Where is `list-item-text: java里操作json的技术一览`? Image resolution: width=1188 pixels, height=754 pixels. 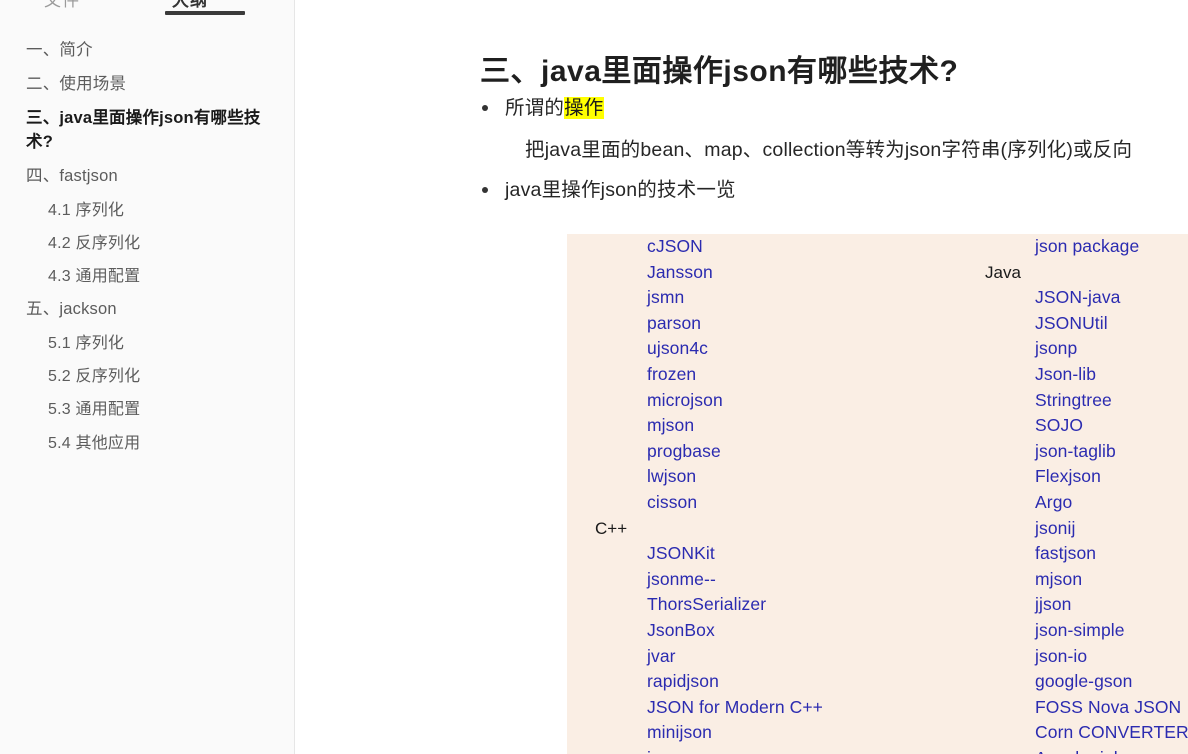 list-item-text: java里操作json的技术一览 is located at coordinates (620, 190).